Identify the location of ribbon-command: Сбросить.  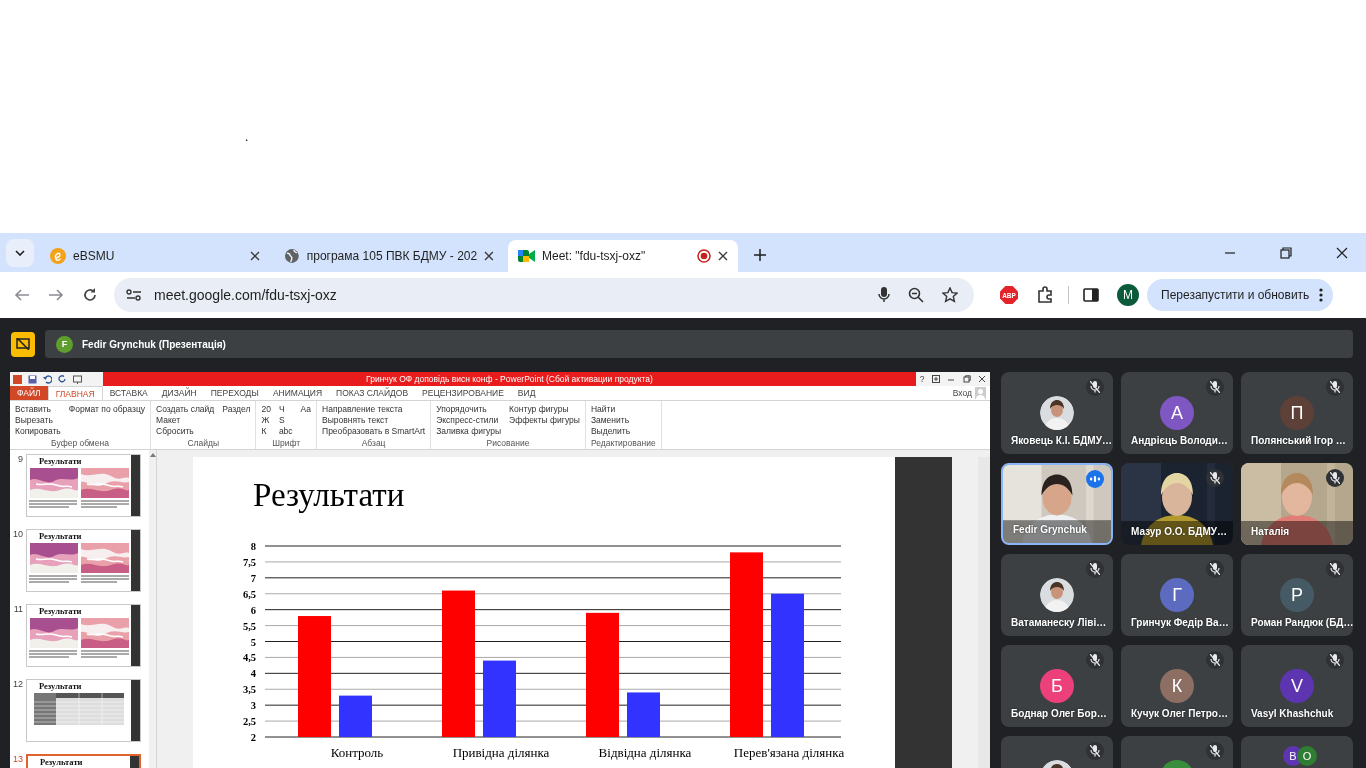
(185, 430).